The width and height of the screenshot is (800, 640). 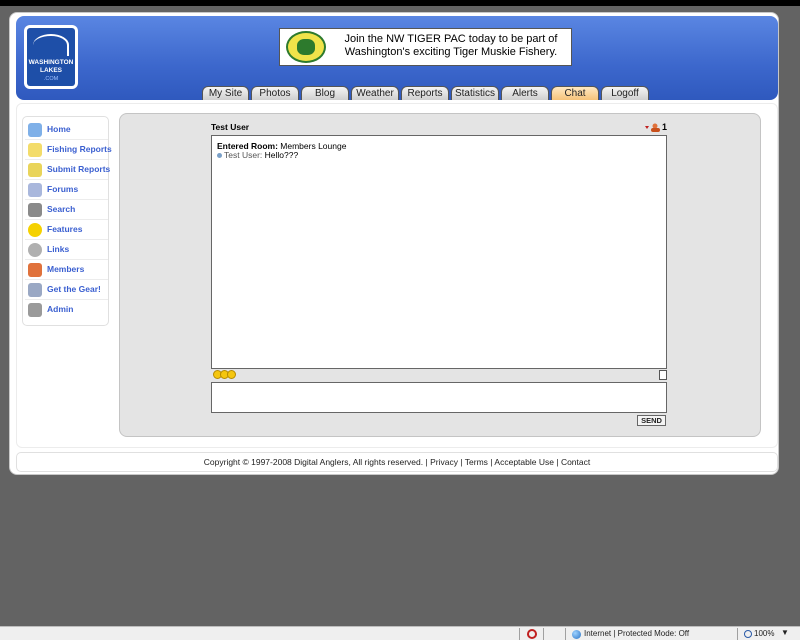 I want to click on sidebar-item-label: Get the Gear!, so click(x=74, y=289).